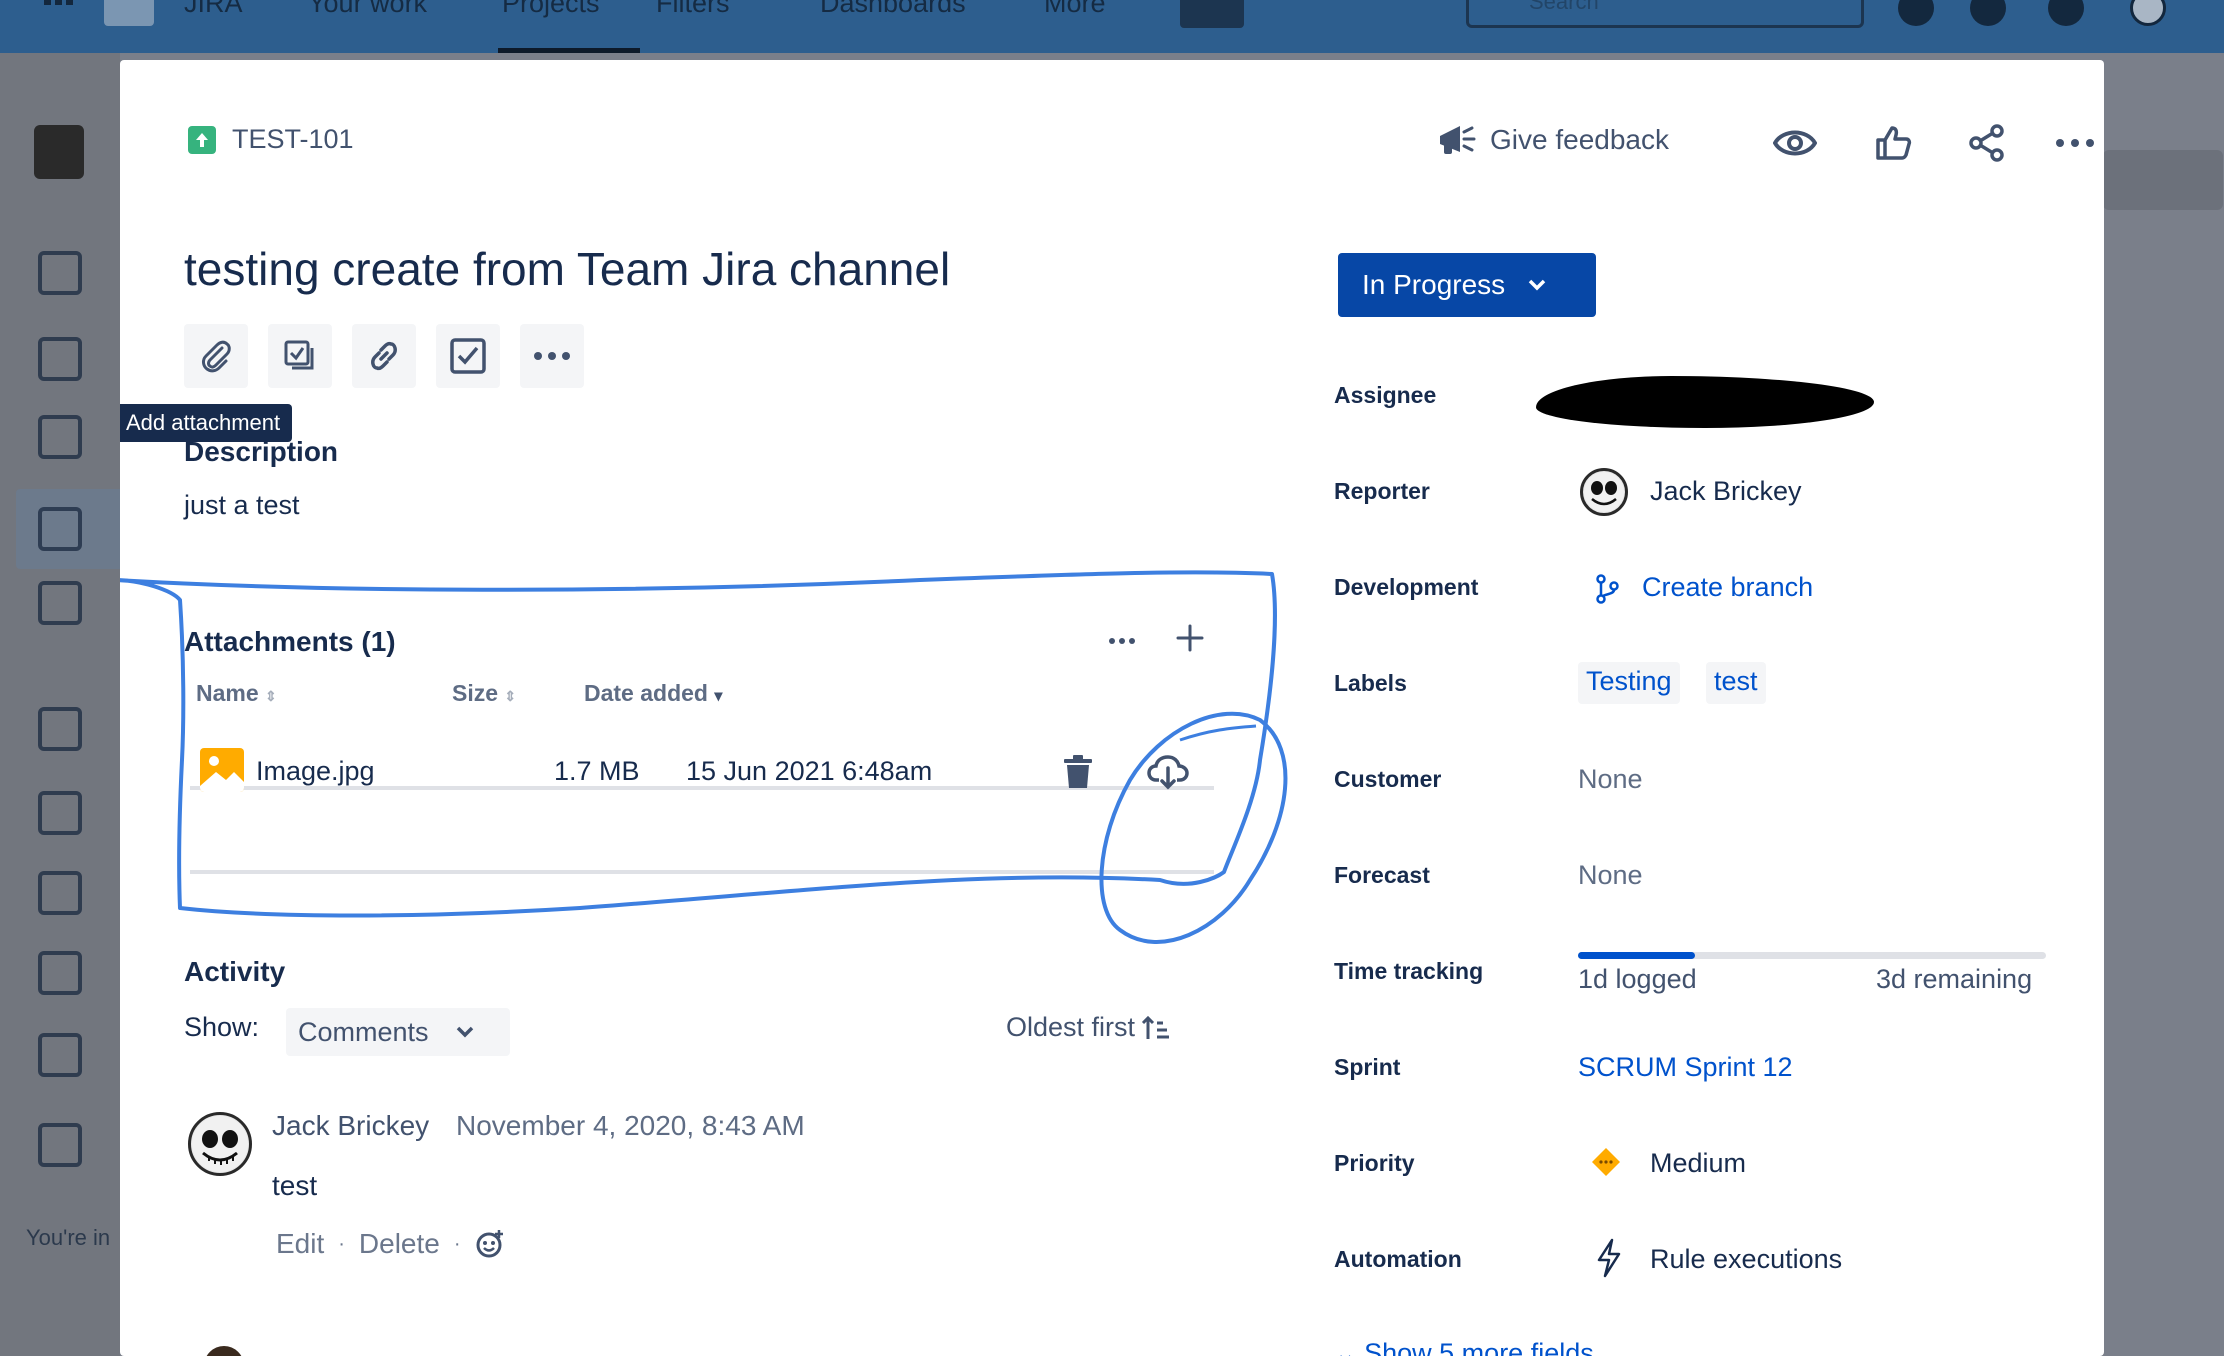 This screenshot has height=1356, width=2224. What do you see at coordinates (59, 5) in the screenshot?
I see `app-switcher-icon` at bounding box center [59, 5].